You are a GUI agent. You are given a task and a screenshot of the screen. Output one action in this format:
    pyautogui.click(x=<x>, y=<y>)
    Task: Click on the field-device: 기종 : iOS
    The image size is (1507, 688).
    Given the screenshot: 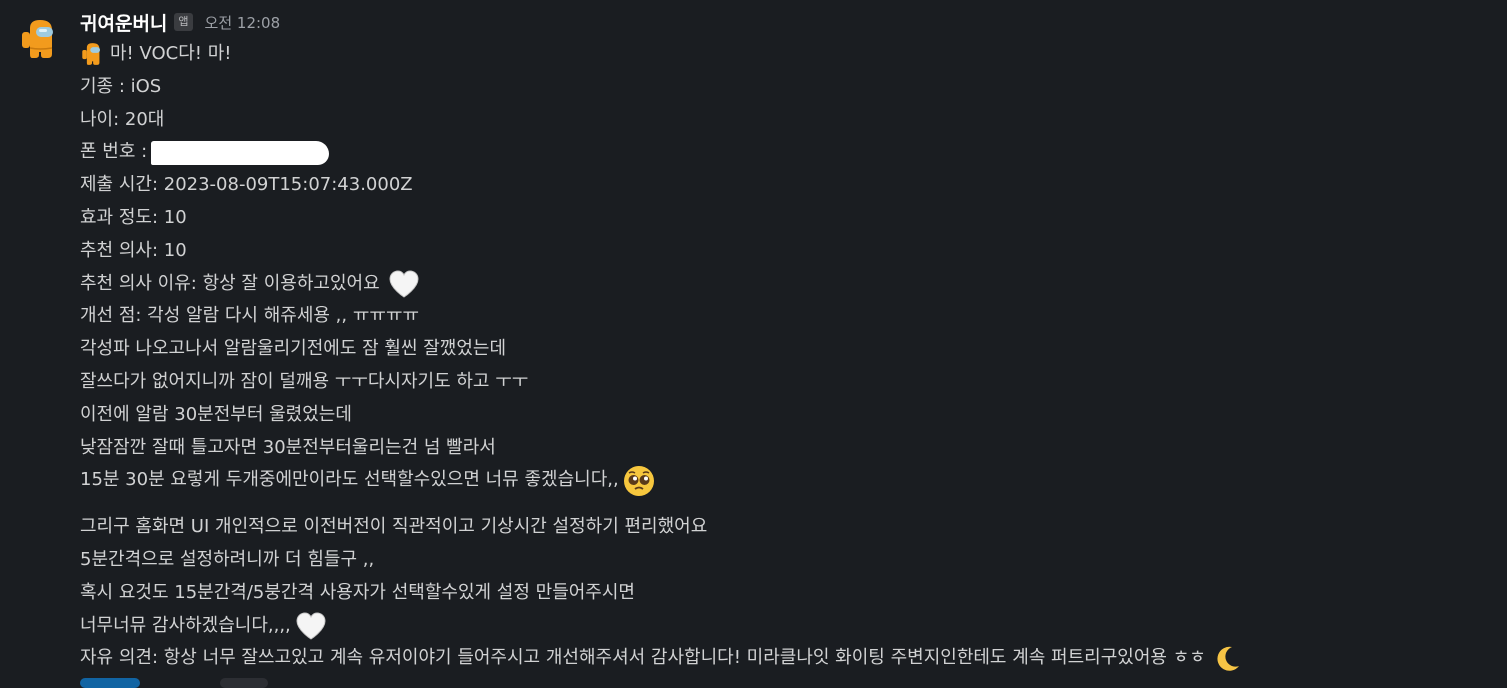 What is the action you would take?
    pyautogui.click(x=121, y=86)
    